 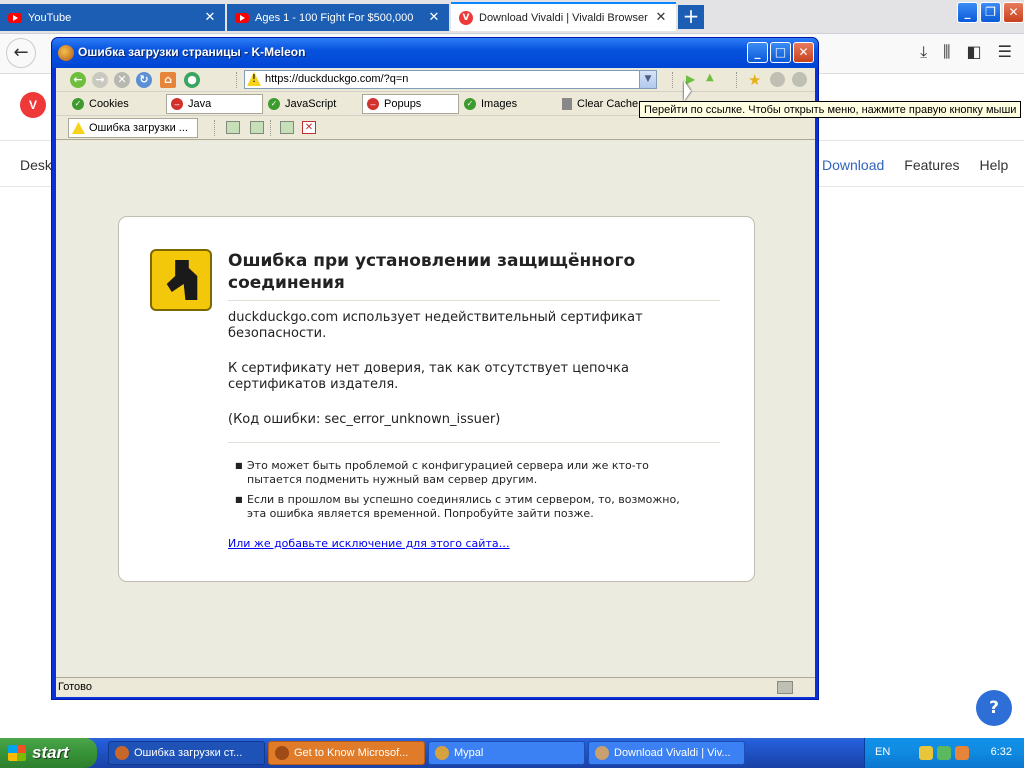 I want to click on toggle-images: ✓ Images, so click(x=490, y=104).